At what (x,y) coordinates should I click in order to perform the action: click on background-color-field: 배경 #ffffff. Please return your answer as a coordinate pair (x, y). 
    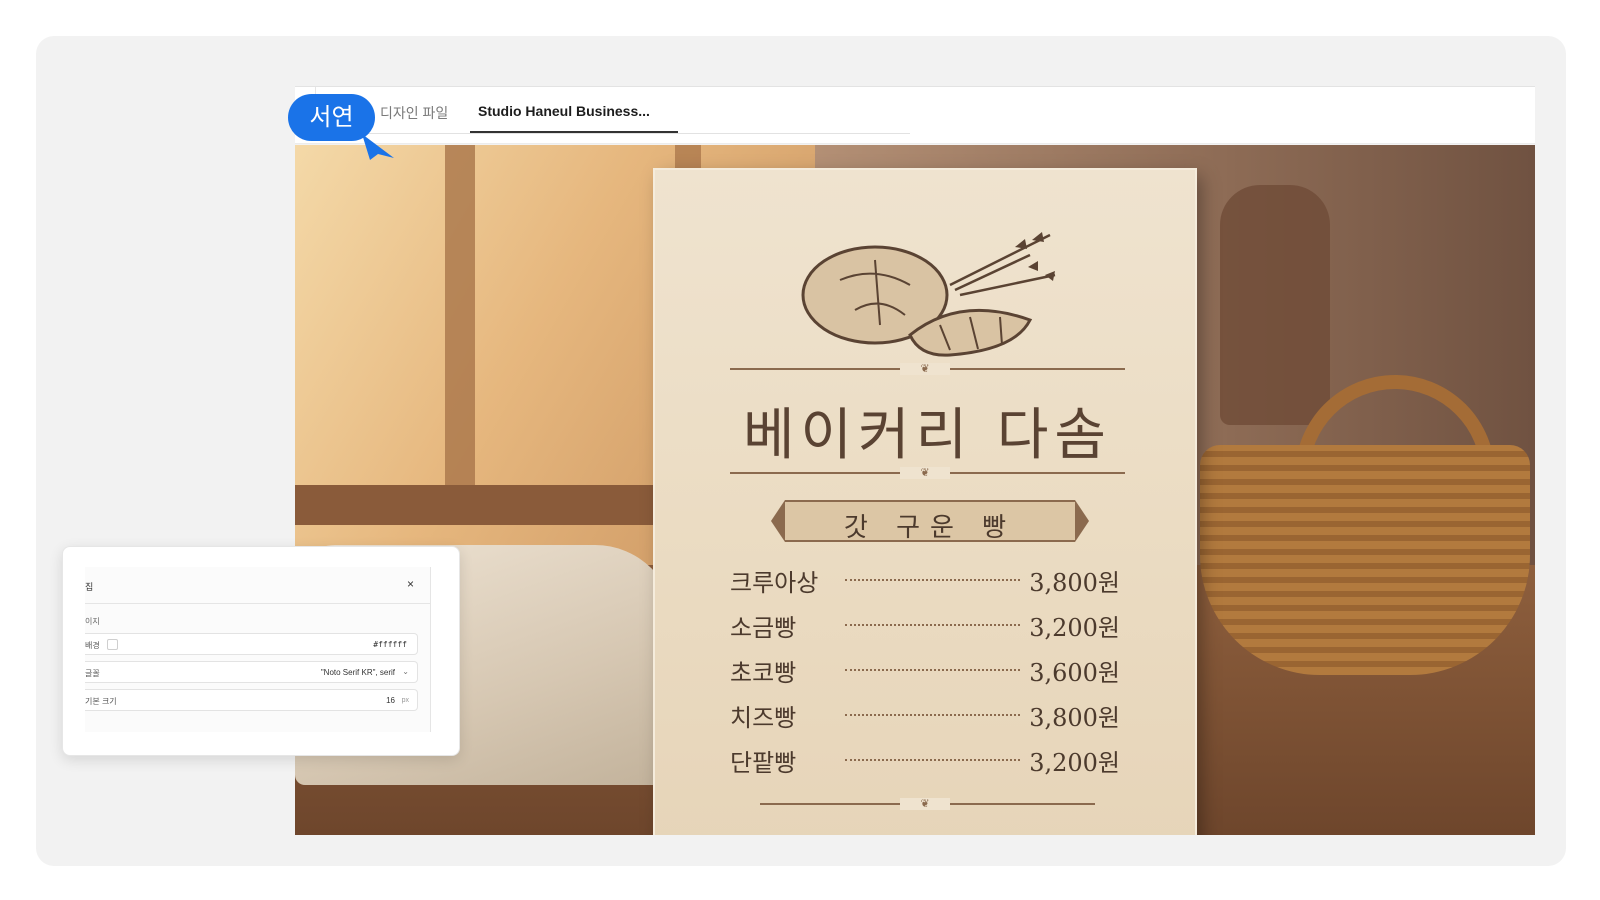
    Looking at the image, I should click on (251, 644).